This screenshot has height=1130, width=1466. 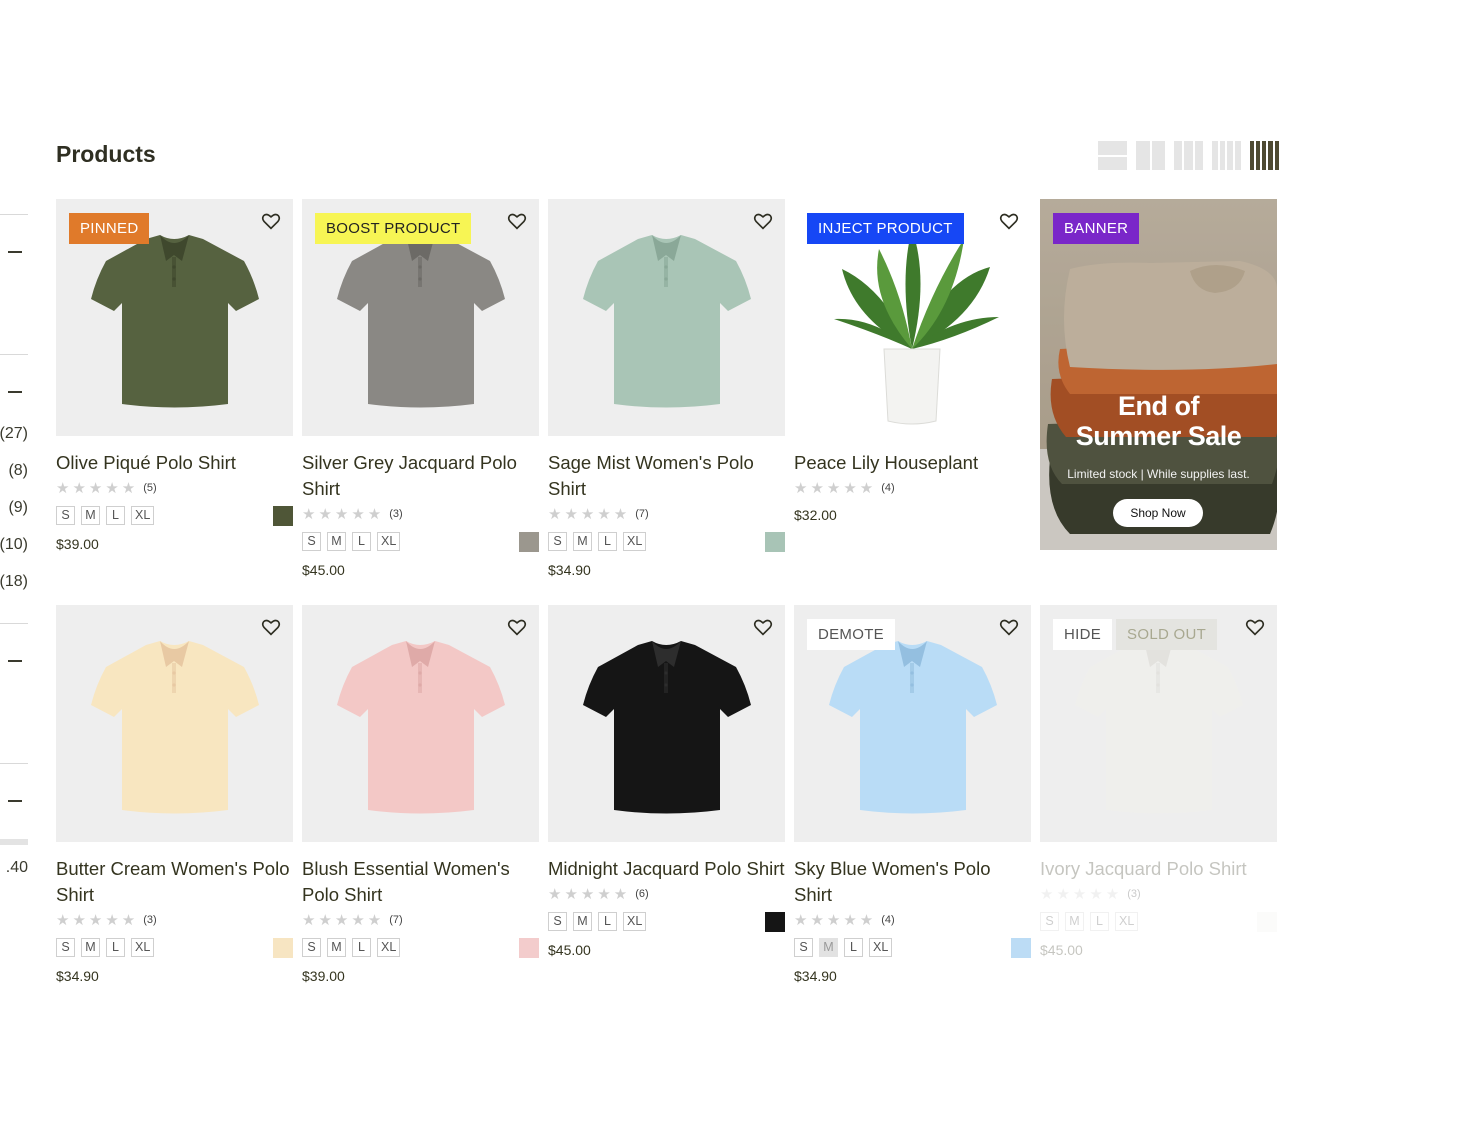 I want to click on product-title: Peace Lily Houseplant, so click(x=912, y=463).